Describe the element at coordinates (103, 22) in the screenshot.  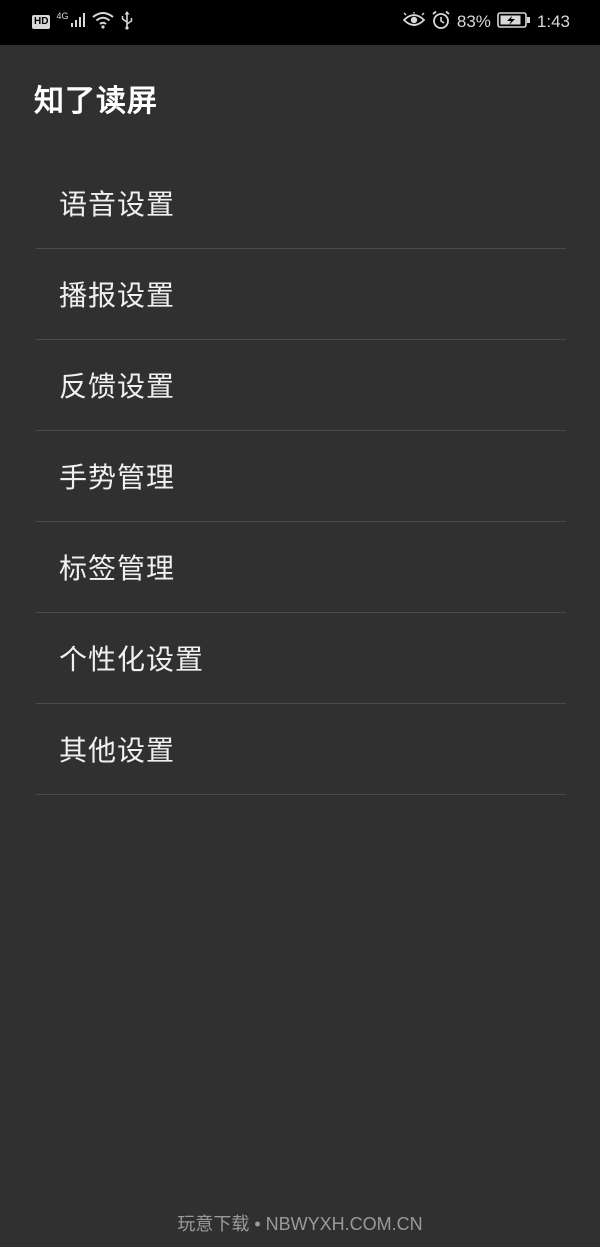
I see `wifi-icon` at that location.